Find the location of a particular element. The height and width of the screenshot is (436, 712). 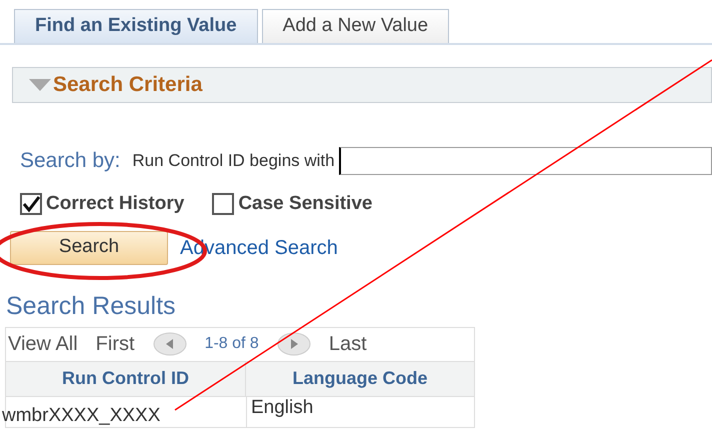

row-count: 1-8 of 8 is located at coordinates (231, 344).